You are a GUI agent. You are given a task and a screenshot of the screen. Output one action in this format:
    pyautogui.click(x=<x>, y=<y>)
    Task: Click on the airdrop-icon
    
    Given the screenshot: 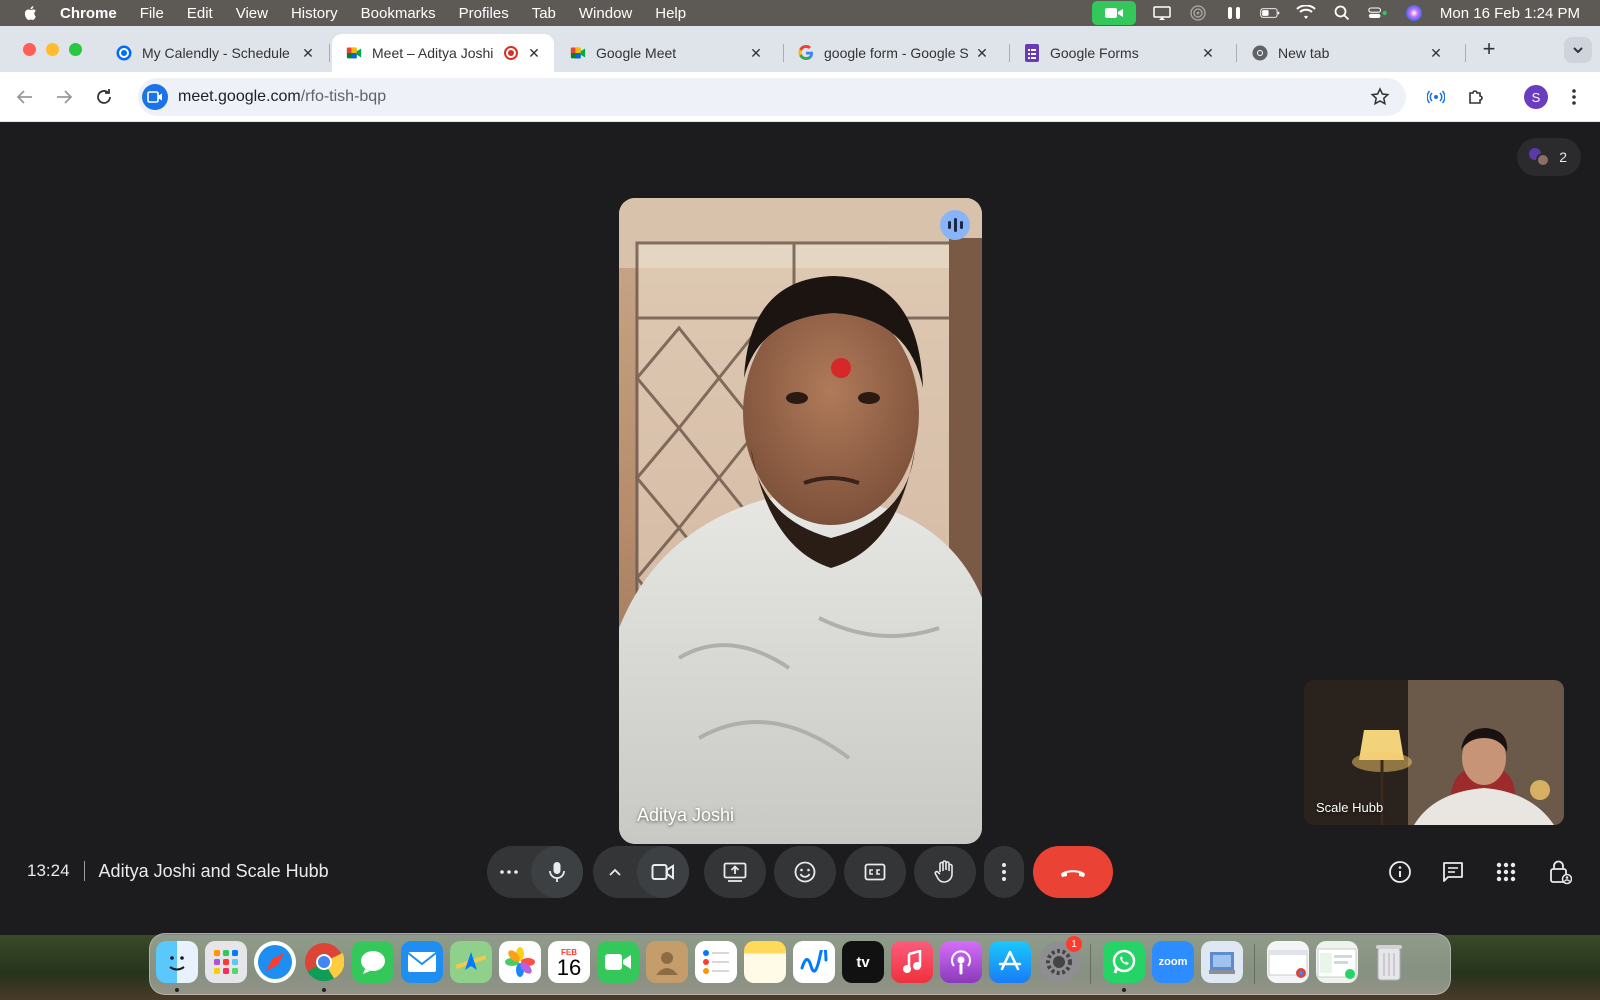 What is the action you would take?
    pyautogui.click(x=1198, y=13)
    